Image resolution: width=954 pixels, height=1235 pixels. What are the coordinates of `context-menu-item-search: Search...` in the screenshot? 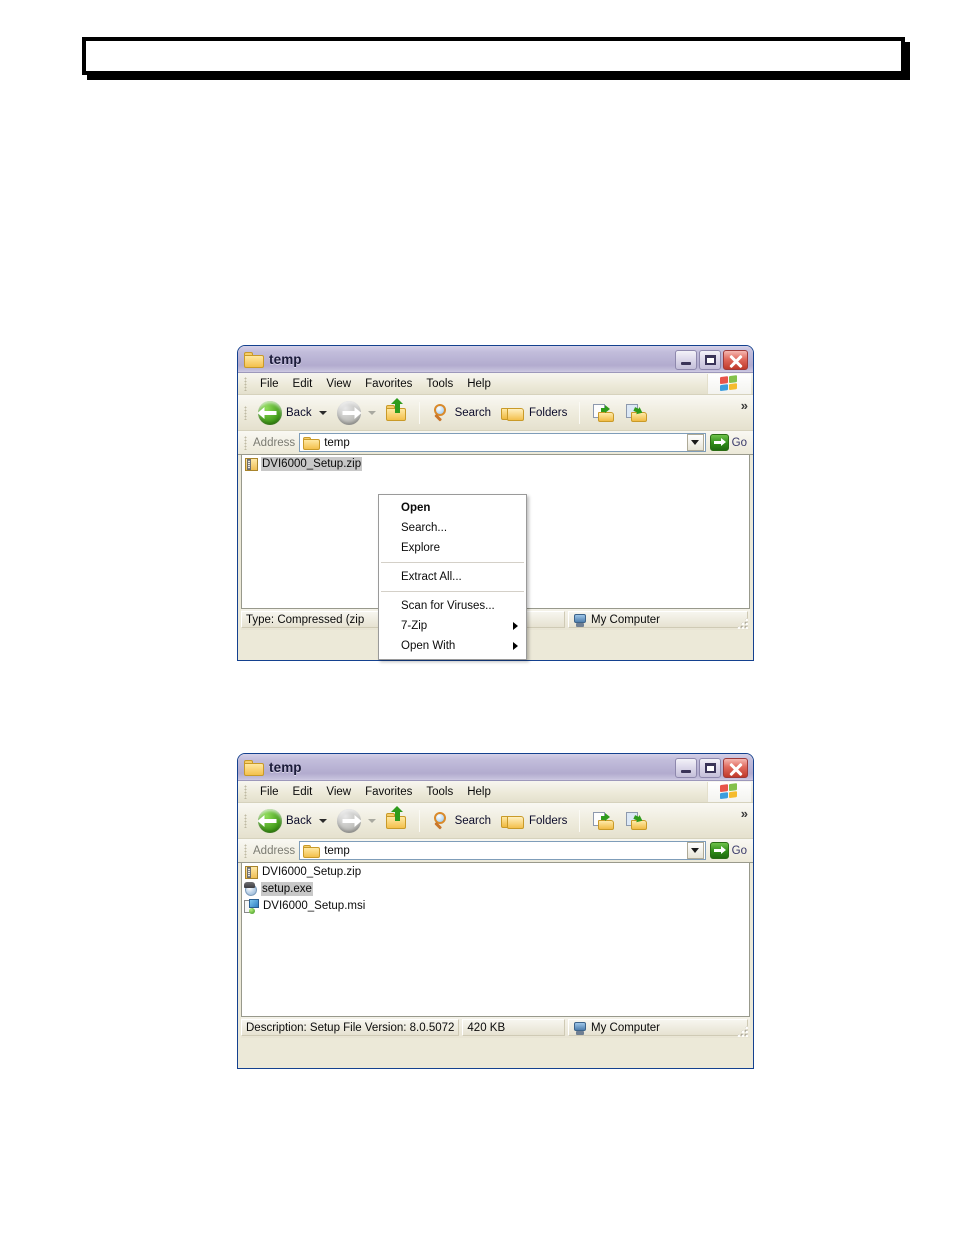 It's located at (452, 528).